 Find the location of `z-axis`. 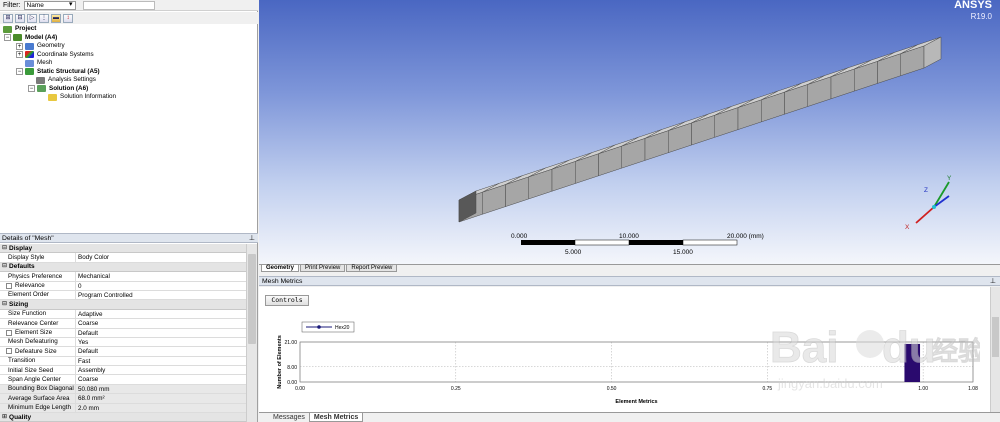

z-axis is located at coordinates (941, 201).